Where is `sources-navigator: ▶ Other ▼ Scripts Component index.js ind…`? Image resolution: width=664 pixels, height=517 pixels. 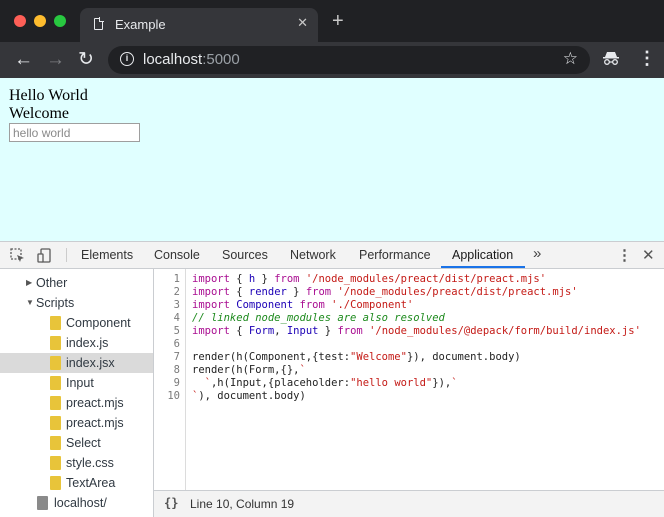
sources-navigator: ▶ Other ▼ Scripts Component index.js ind… is located at coordinates (77, 393).